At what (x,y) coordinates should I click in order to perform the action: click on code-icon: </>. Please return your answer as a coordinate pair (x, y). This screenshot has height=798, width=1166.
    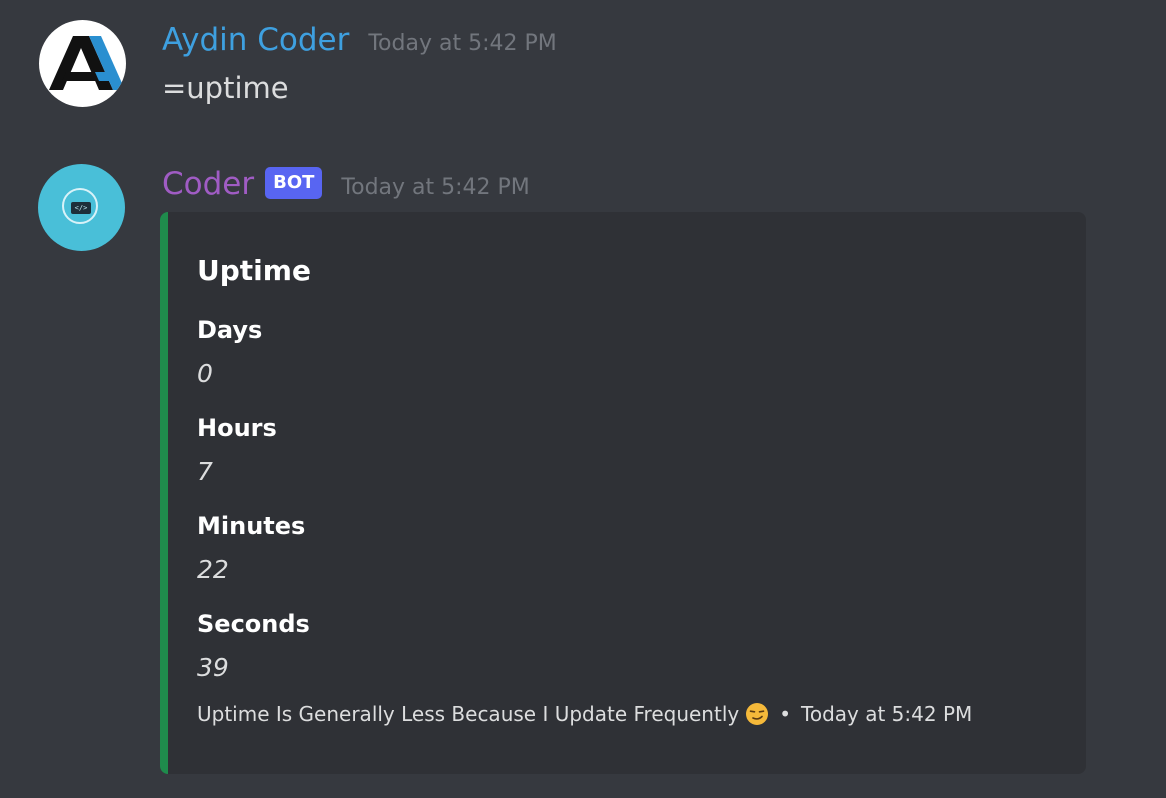
    Looking at the image, I should click on (81, 208).